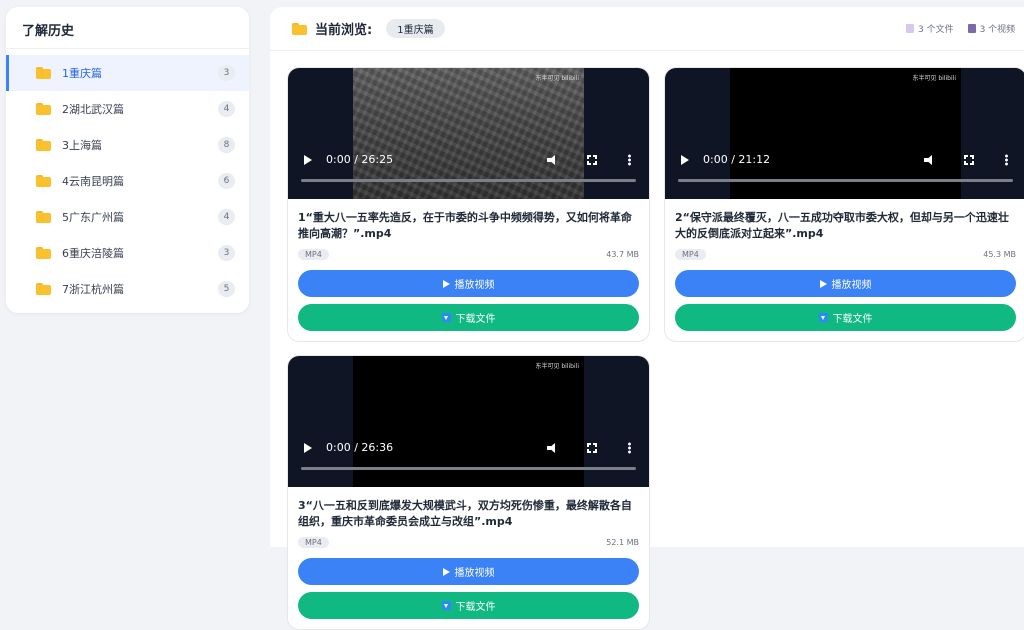  Describe the element at coordinates (127, 253) in the screenshot. I see `sidebar-item-chongqing-fuling: 6重庆涪陵篇 3` at that location.